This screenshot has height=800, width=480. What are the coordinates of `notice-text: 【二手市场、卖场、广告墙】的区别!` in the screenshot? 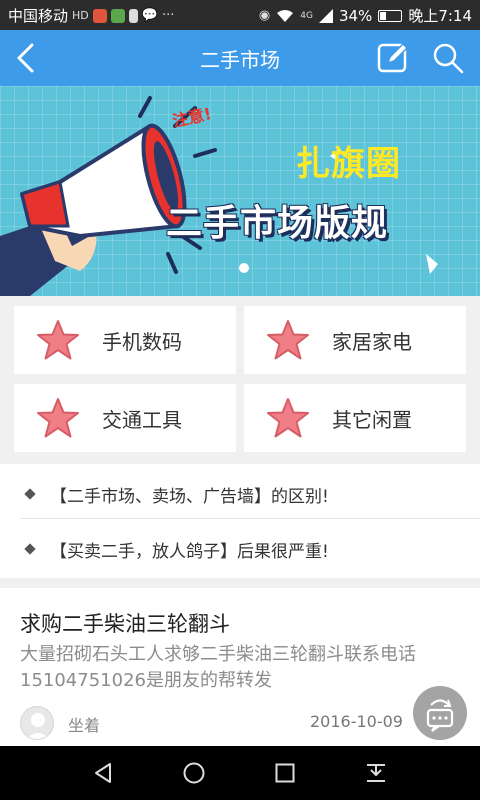 It's located at (189, 496).